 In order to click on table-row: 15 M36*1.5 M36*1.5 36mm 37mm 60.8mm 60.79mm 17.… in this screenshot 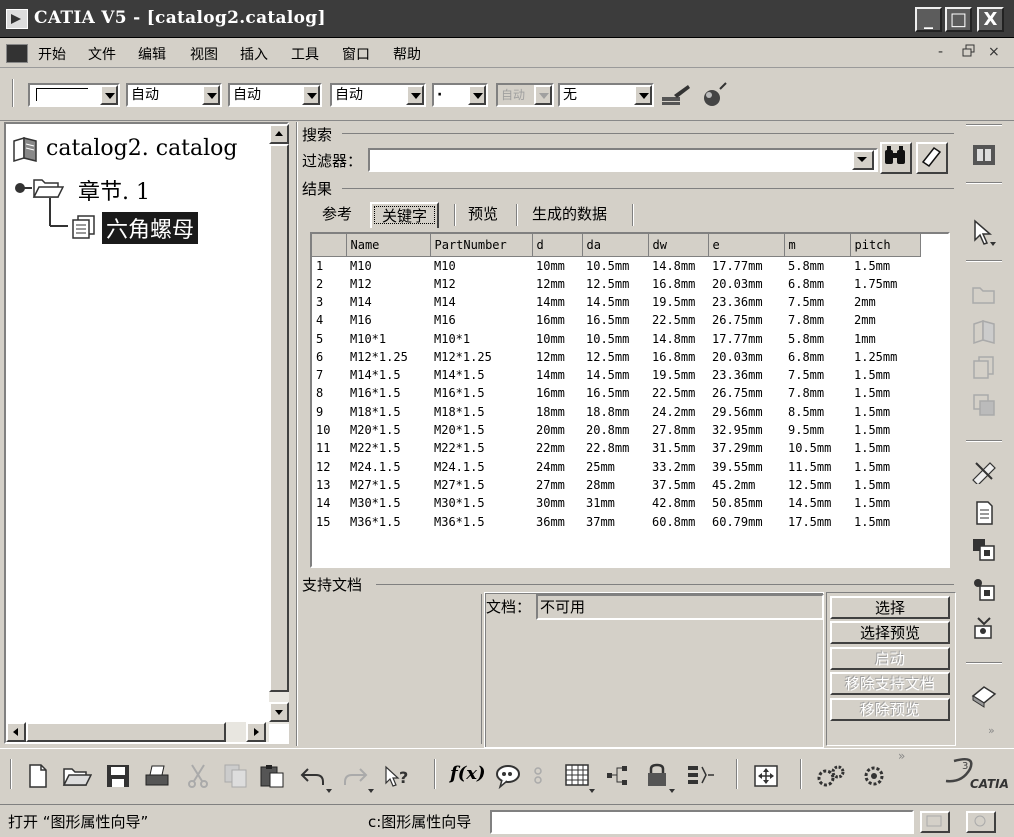, I will do `click(616, 521)`.